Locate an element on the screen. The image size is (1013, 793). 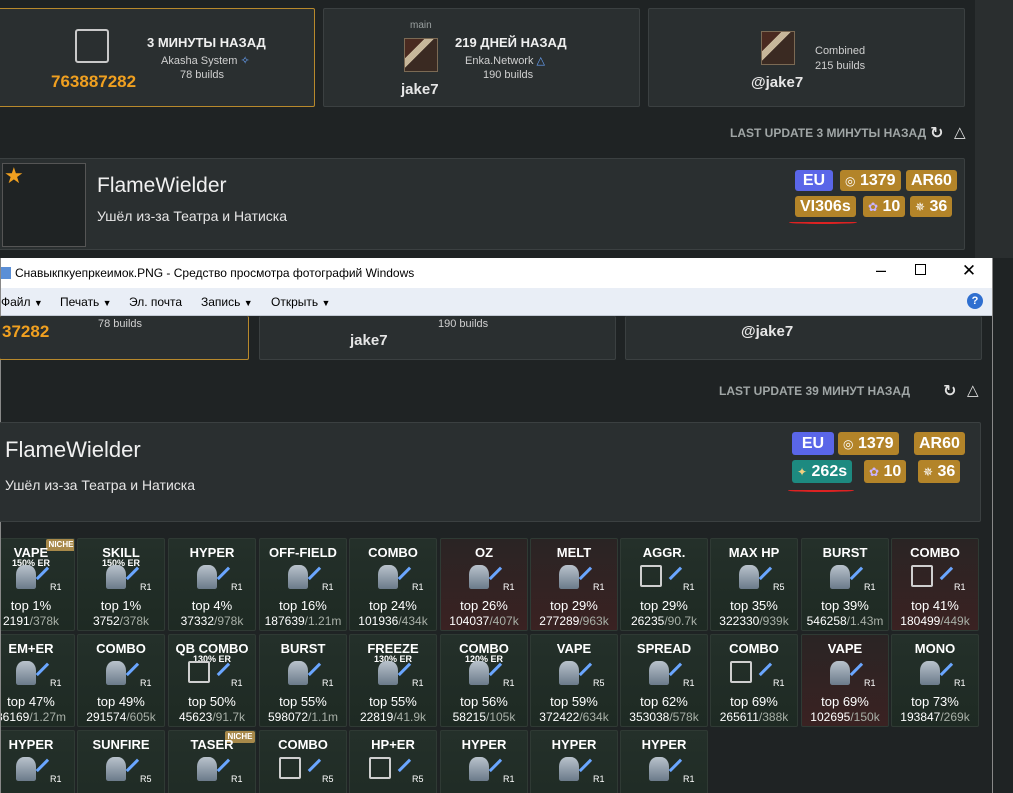
menu-file: Файл ▼ is located at coordinates (22, 302).